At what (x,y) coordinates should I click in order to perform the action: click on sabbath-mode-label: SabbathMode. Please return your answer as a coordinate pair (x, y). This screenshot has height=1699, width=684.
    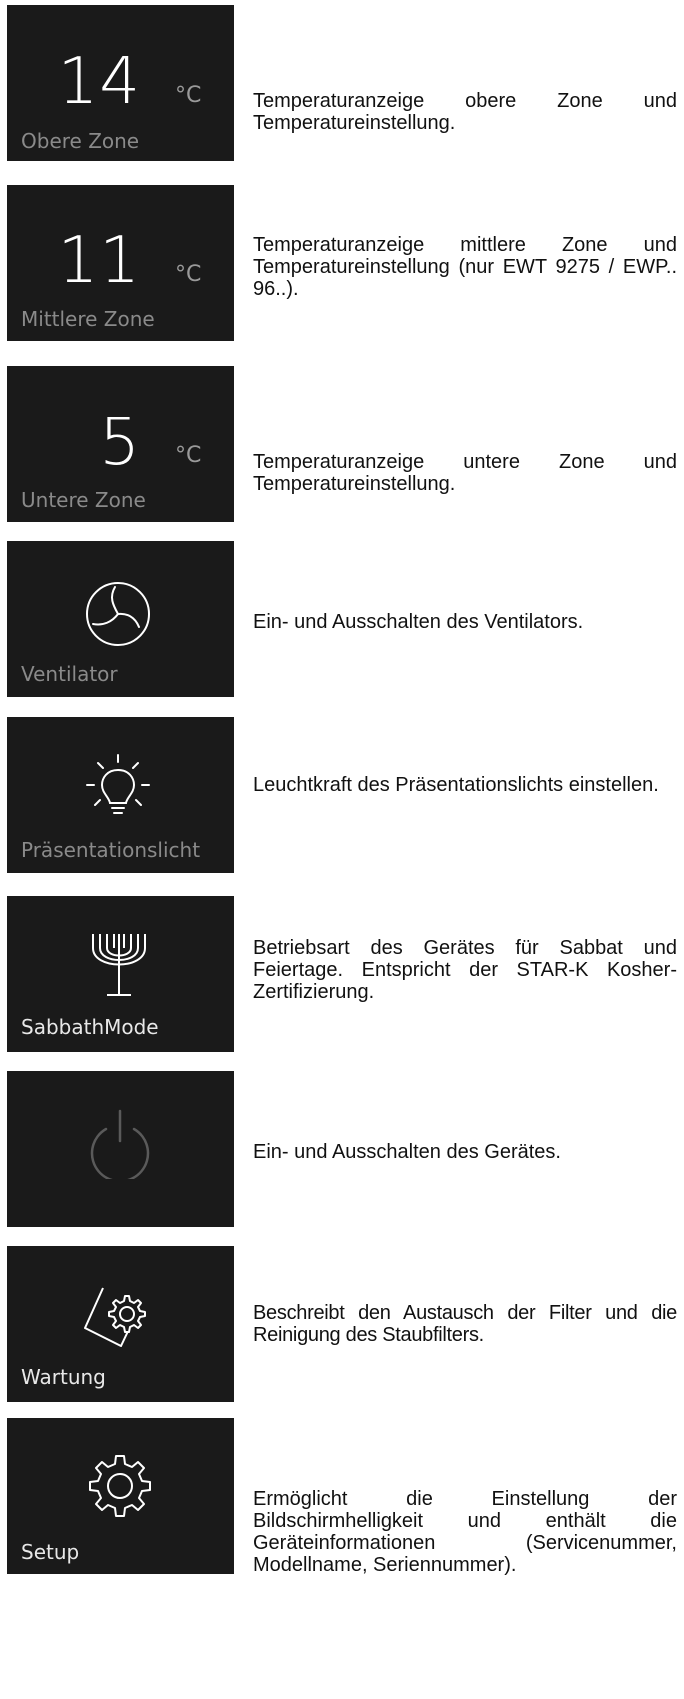
    Looking at the image, I should click on (90, 1027).